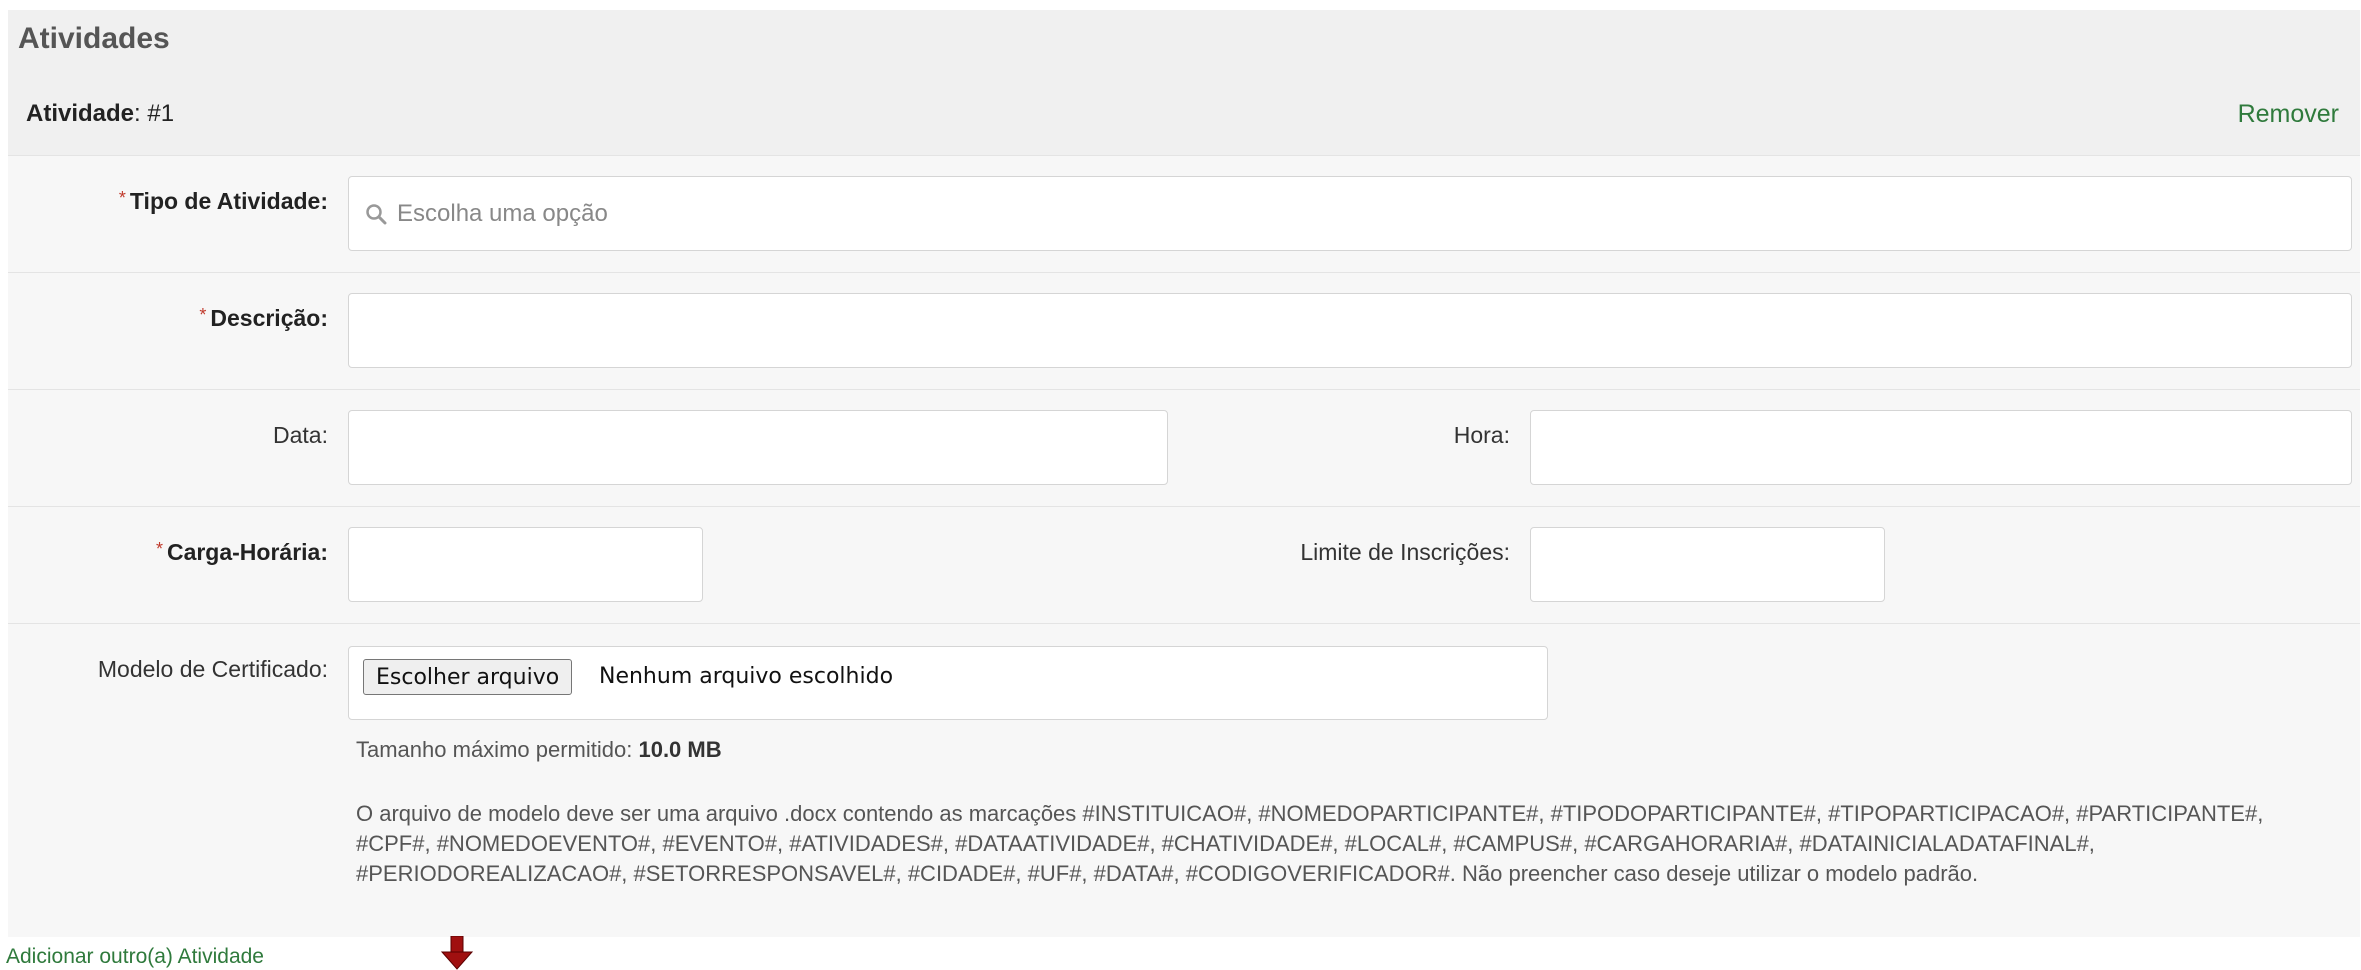  What do you see at coordinates (1350, 330) in the screenshot?
I see `descricao-input` at bounding box center [1350, 330].